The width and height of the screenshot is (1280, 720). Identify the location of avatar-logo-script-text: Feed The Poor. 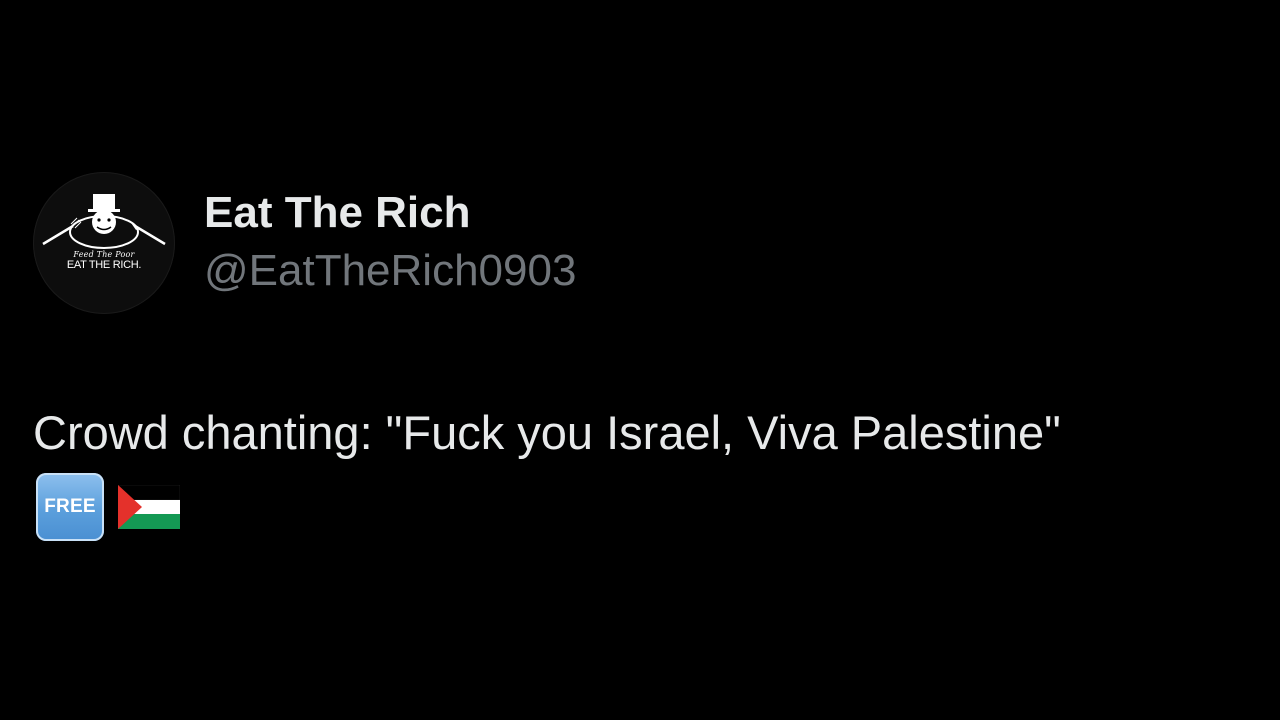
(104, 254).